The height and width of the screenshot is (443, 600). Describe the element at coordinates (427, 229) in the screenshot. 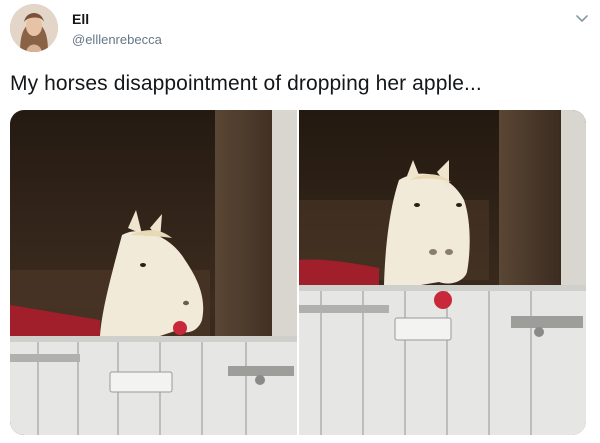

I see `horse-right` at that location.